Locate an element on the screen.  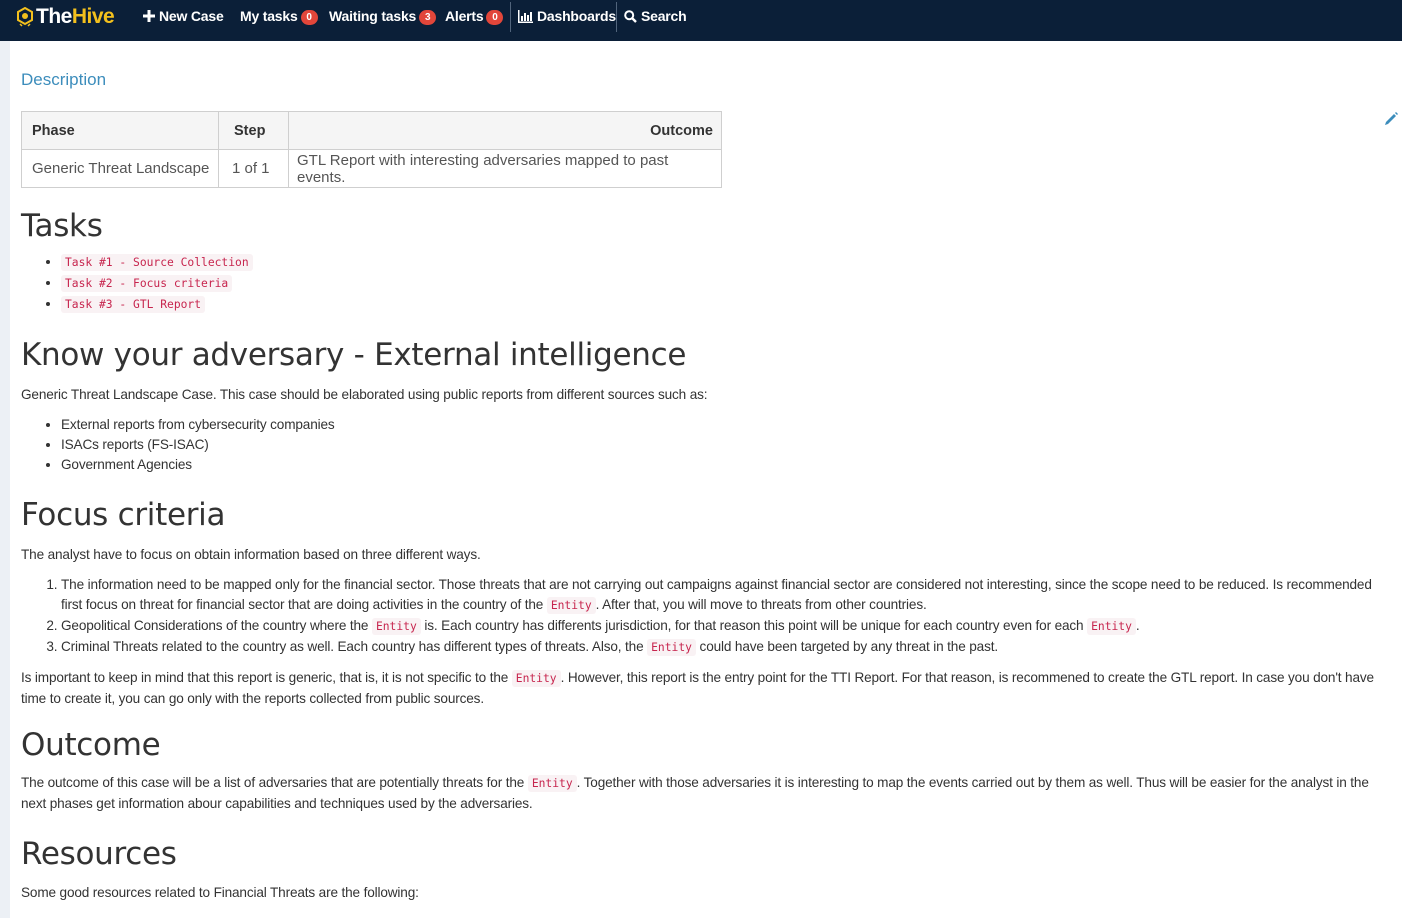
table-header-row: Phase Step Outcome is located at coordinates (371, 130).